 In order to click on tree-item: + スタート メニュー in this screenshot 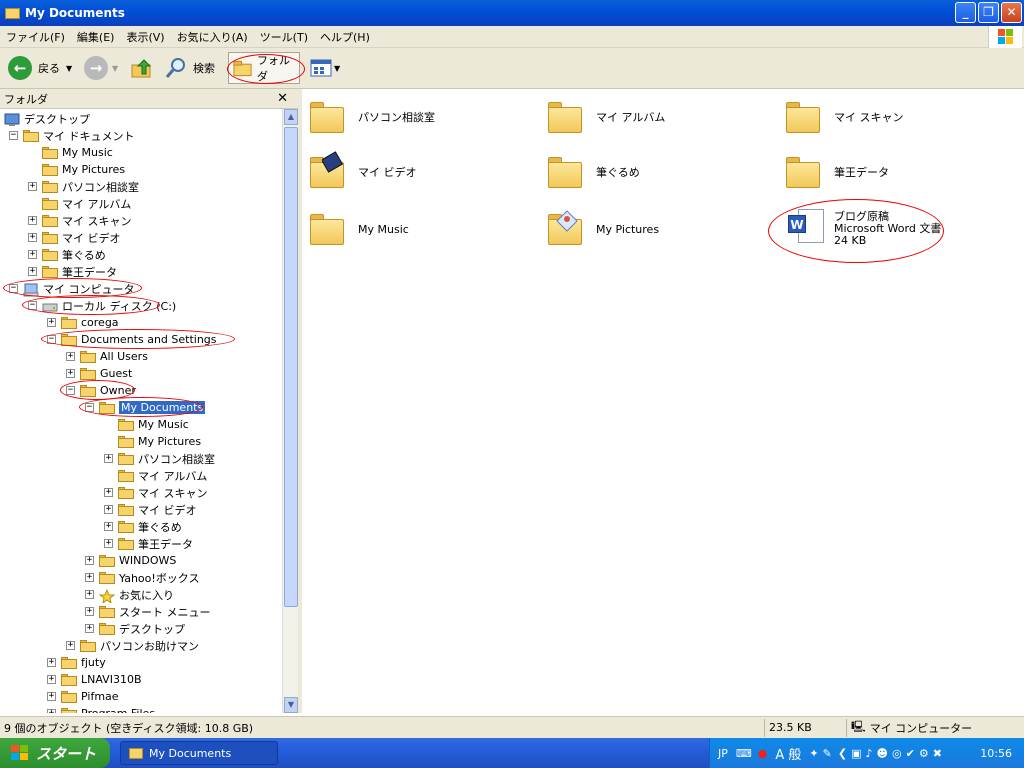, I will do `click(148, 611)`.